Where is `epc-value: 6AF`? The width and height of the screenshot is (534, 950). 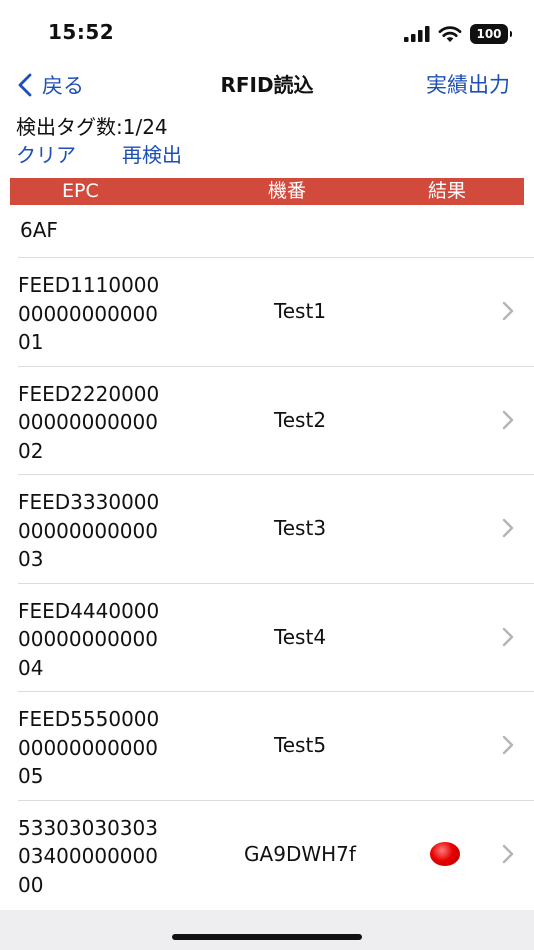 epc-value: 6AF is located at coordinates (39, 230).